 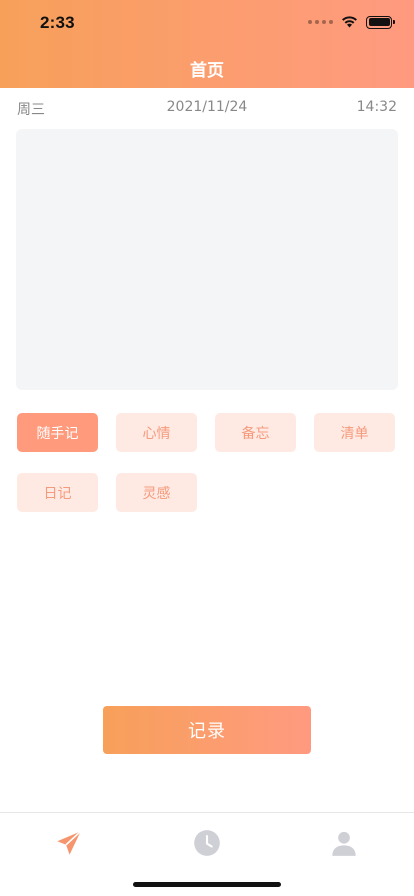 I want to click on wifi-icon, so click(x=349, y=22).